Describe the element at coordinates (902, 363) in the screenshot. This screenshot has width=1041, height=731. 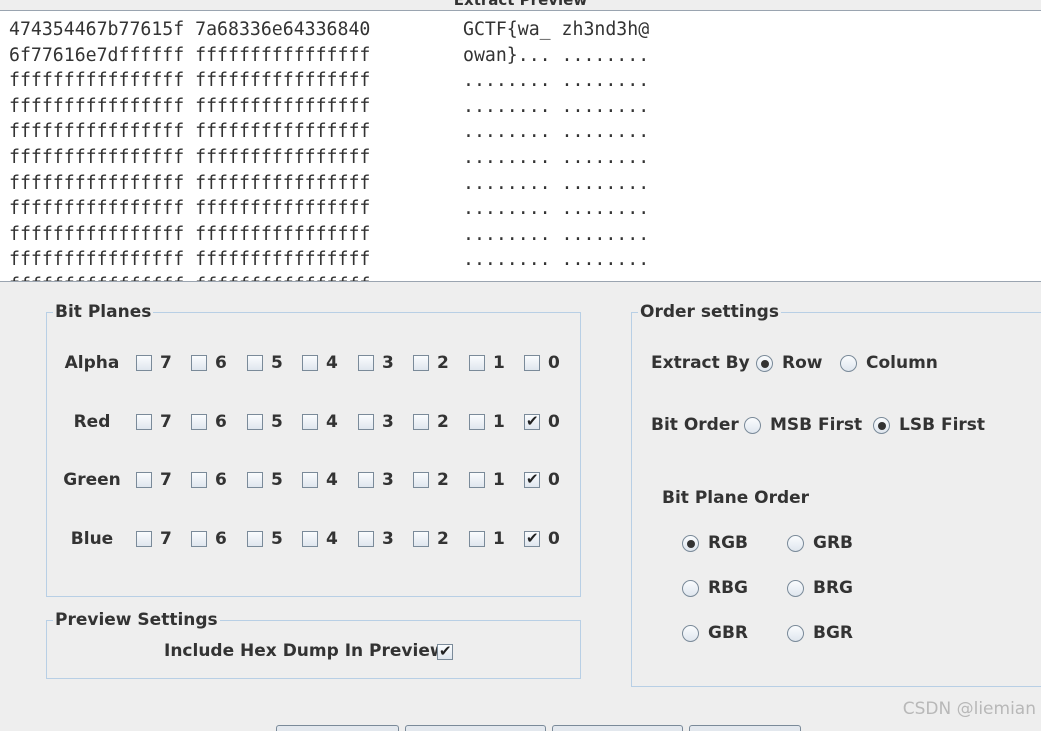
I see `extract-by-column-label: Column` at that location.